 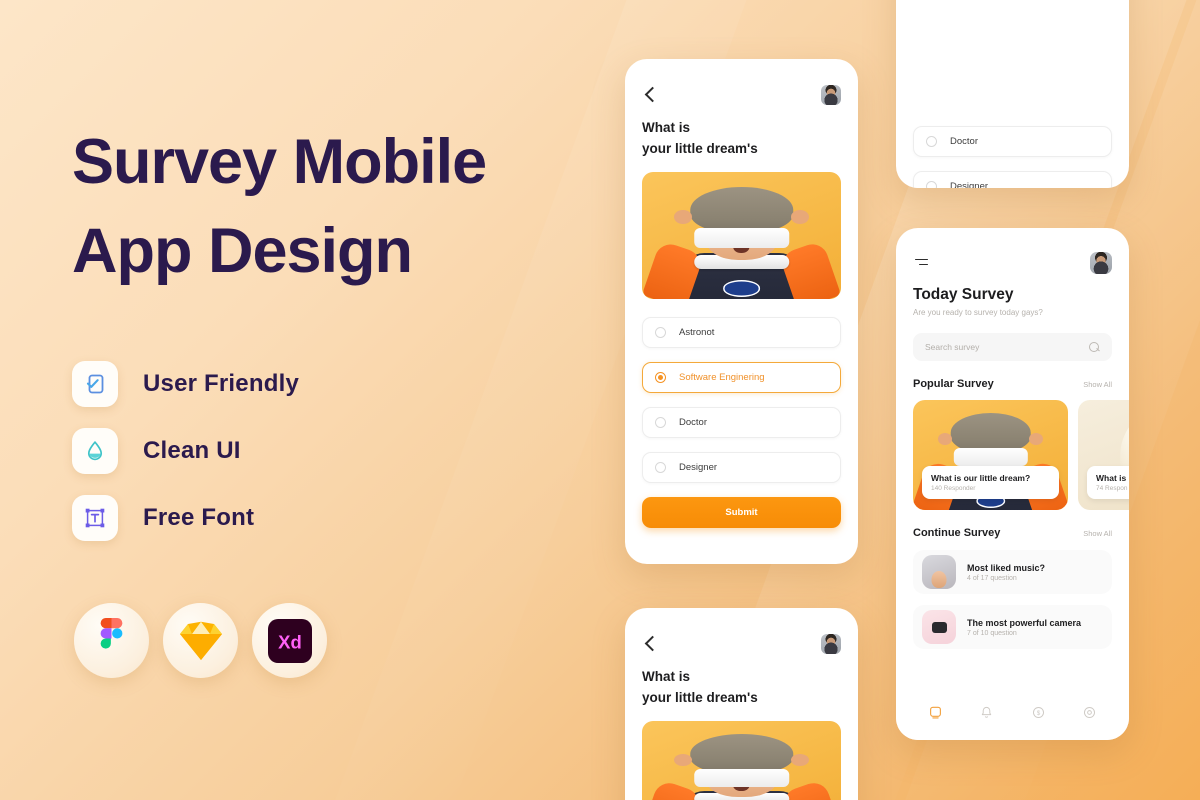 I want to click on card-responders: 74 Respon, so click(x=1112, y=488).